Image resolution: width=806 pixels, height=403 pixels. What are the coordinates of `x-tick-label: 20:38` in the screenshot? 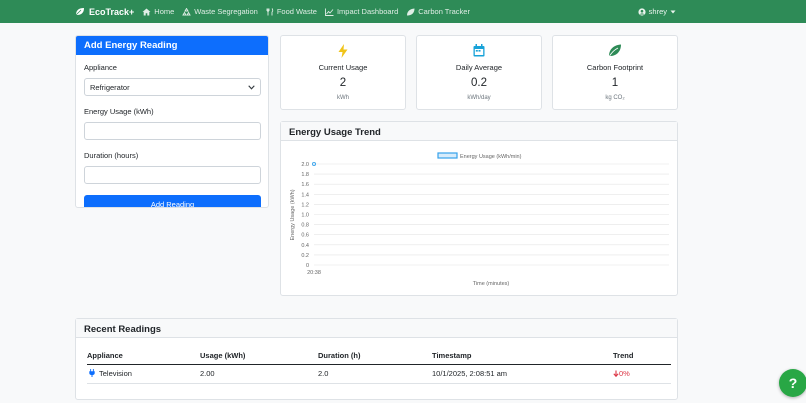 It's located at (314, 273).